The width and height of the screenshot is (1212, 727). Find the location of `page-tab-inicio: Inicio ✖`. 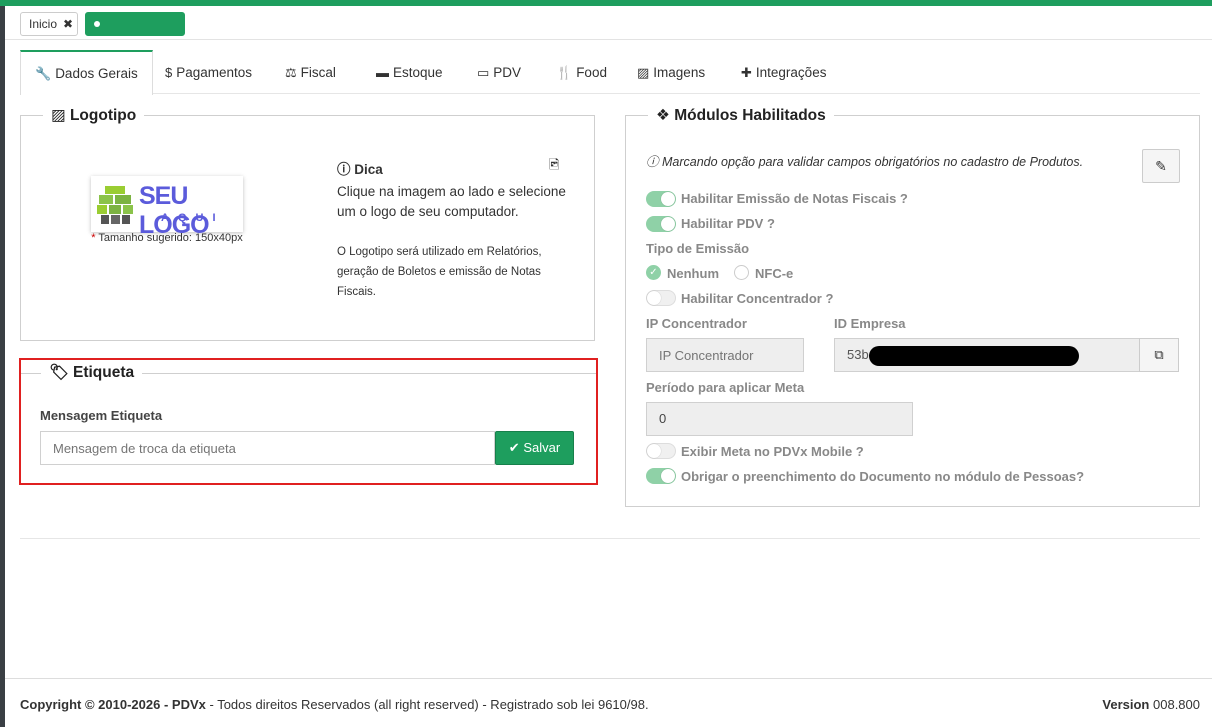

page-tab-inicio: Inicio ✖ is located at coordinates (49, 24).